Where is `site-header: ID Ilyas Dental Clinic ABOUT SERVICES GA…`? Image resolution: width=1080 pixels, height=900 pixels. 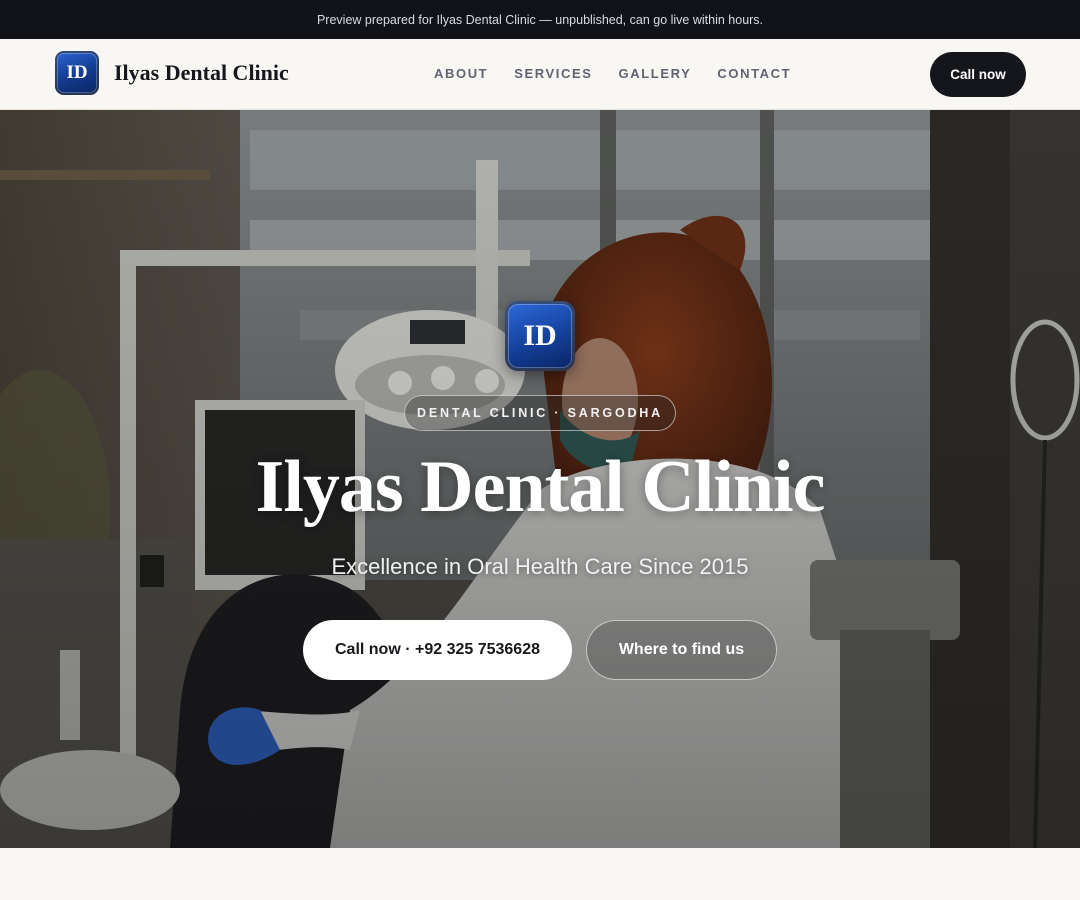
site-header: ID Ilyas Dental Clinic ABOUT SERVICES GA… is located at coordinates (540, 74).